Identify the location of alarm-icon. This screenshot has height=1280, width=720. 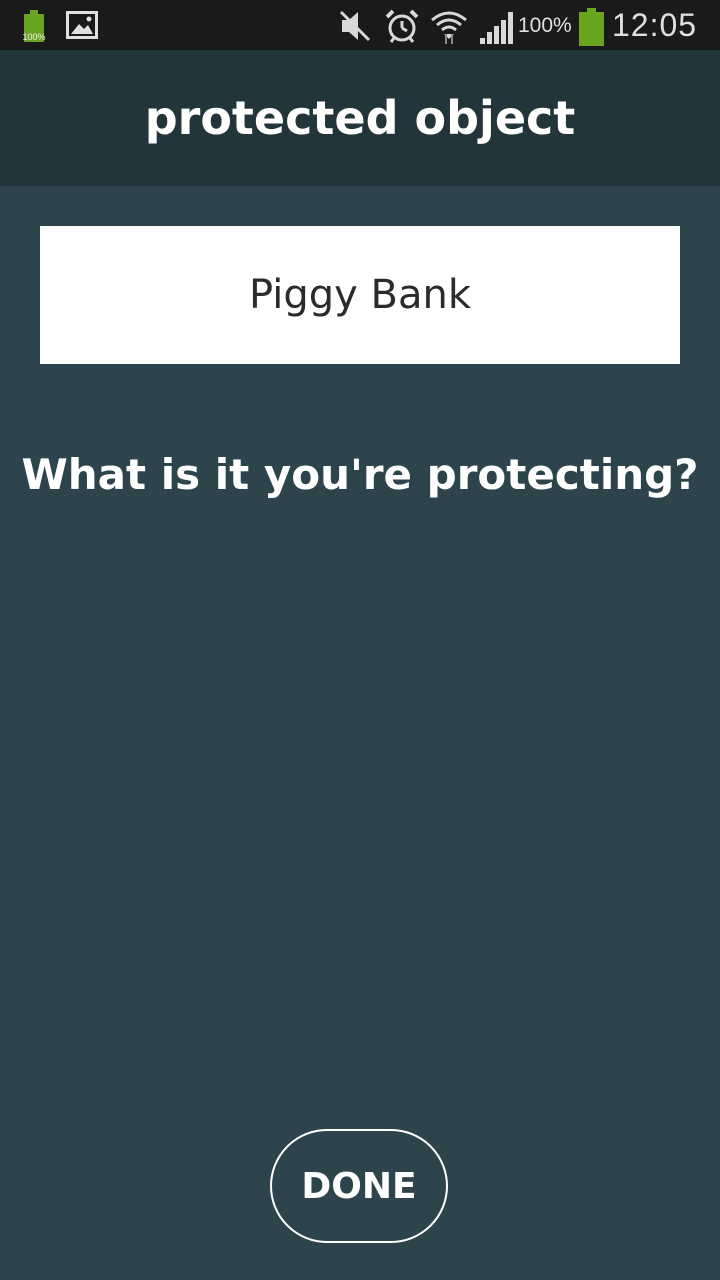
(402, 28).